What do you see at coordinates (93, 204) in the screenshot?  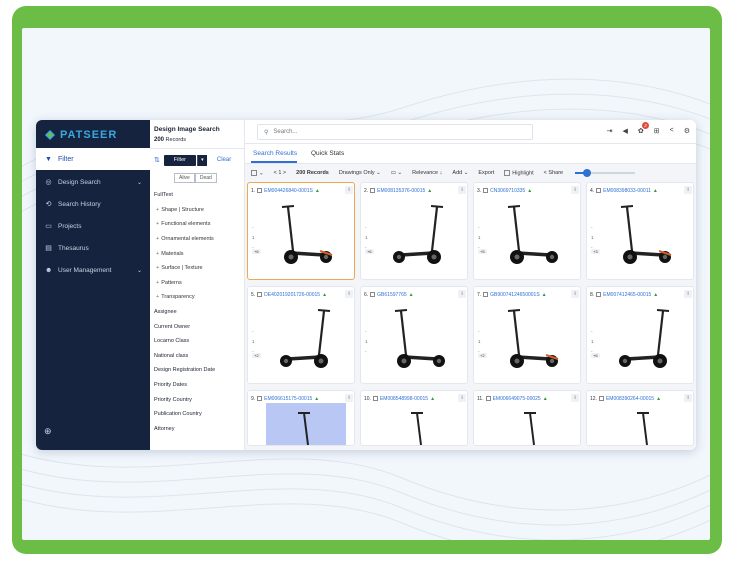 I see `sidebar-item-search-history: ⟲ Search History` at bounding box center [93, 204].